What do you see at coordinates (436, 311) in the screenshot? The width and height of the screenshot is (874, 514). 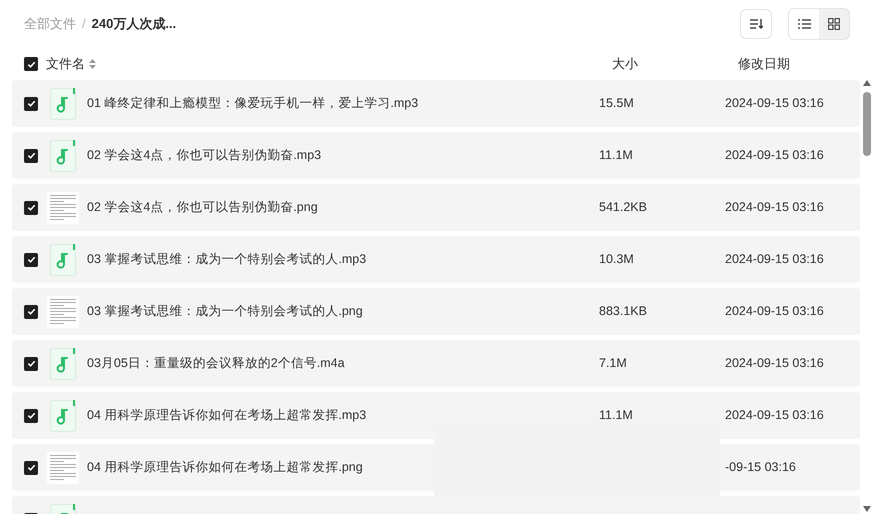 I see `file-row: 03 掌握考试思维：成为一个特别会考试的人.png 883.1KB 2024-09-15 03:16` at bounding box center [436, 311].